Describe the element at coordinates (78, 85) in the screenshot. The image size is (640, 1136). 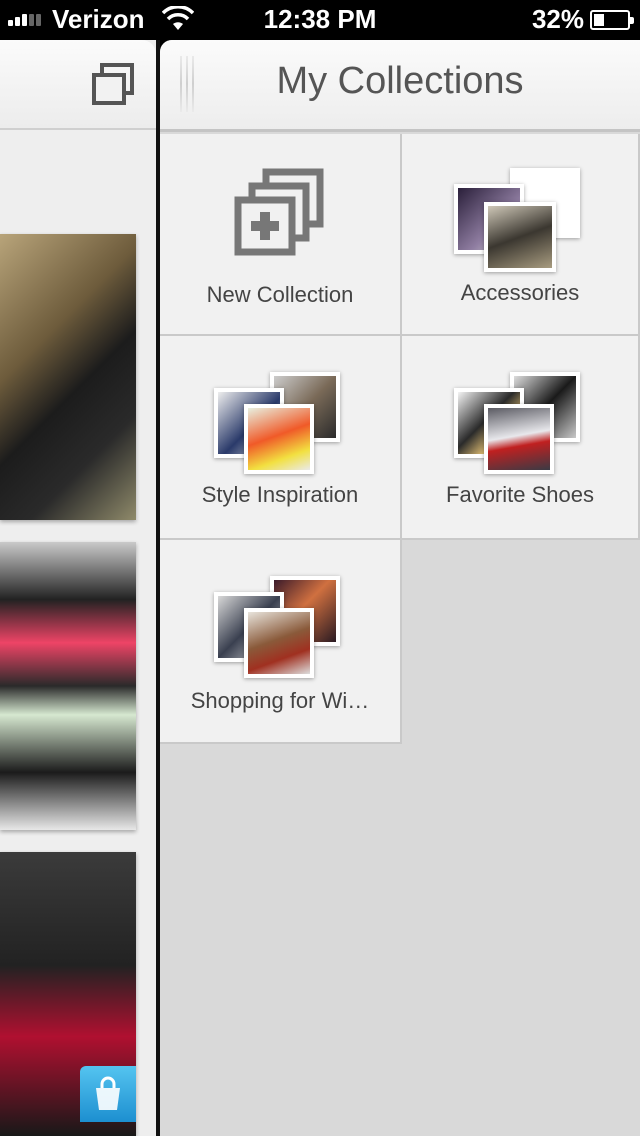
I see `feed-header` at that location.